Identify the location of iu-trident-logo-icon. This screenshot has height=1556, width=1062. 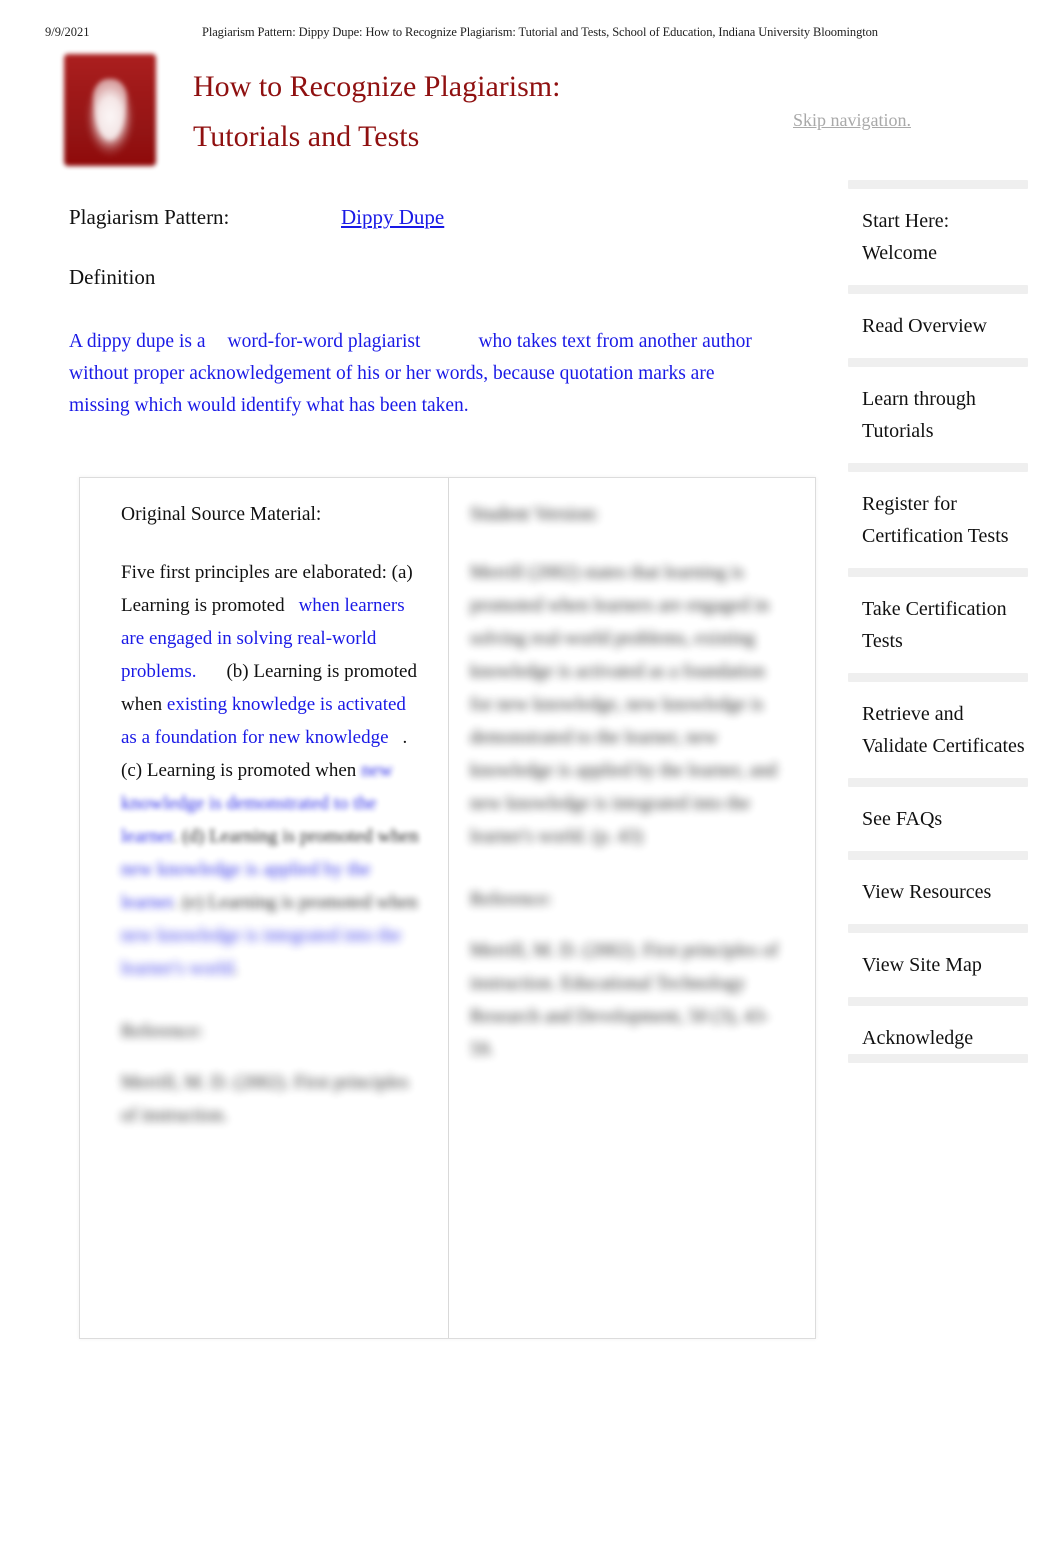
(110, 110).